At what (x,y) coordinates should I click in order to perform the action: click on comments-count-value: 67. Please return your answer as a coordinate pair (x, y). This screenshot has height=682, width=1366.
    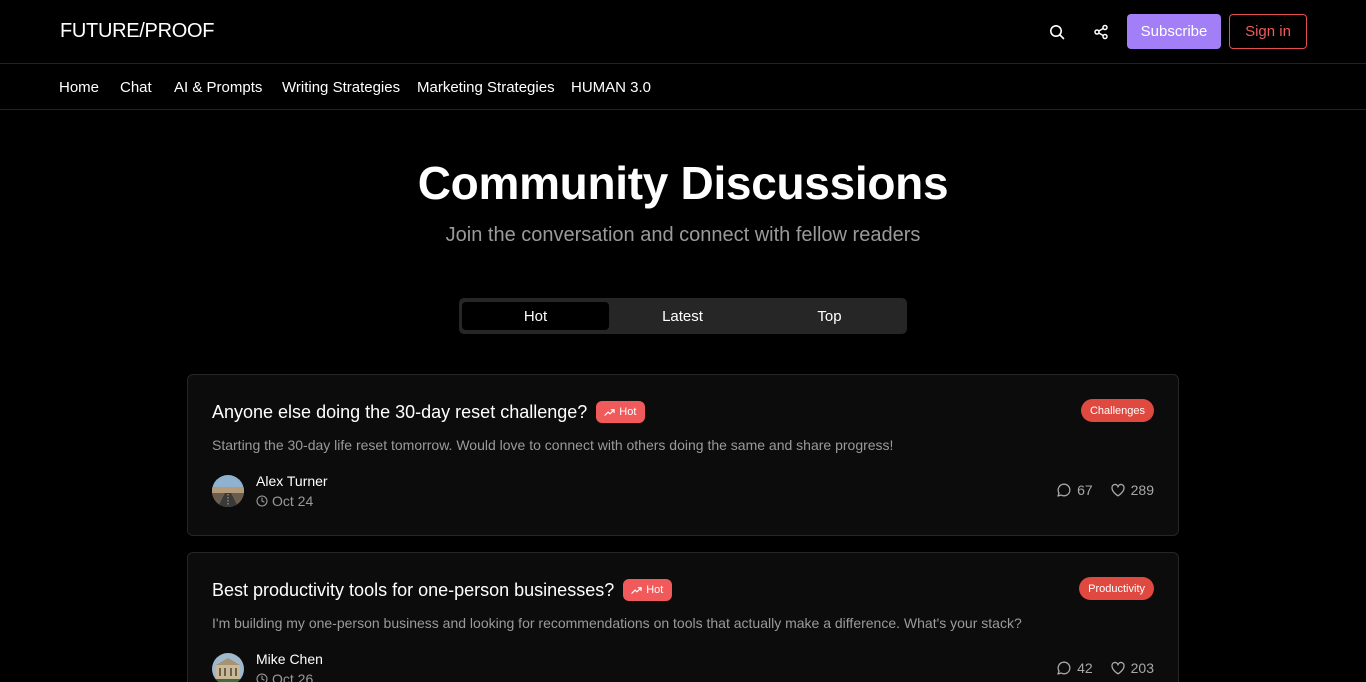
    Looking at the image, I should click on (1085, 490).